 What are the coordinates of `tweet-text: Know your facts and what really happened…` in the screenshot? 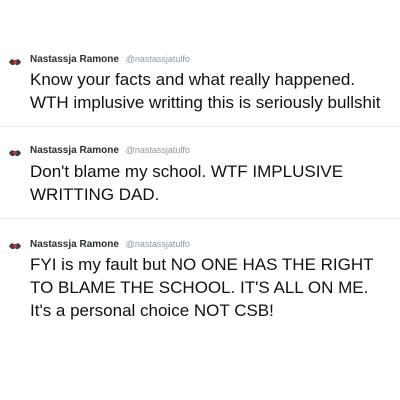 It's located at (205, 91).